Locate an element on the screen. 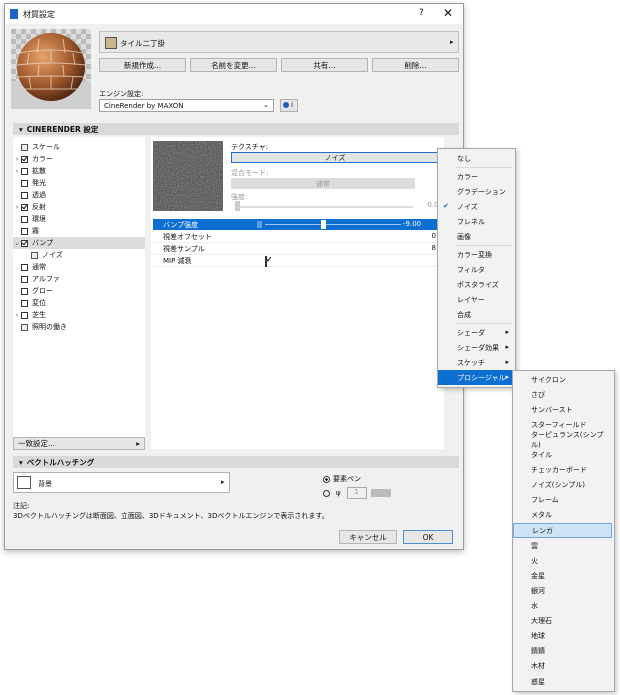  menu-item: ポスタライズ is located at coordinates (475, 284).